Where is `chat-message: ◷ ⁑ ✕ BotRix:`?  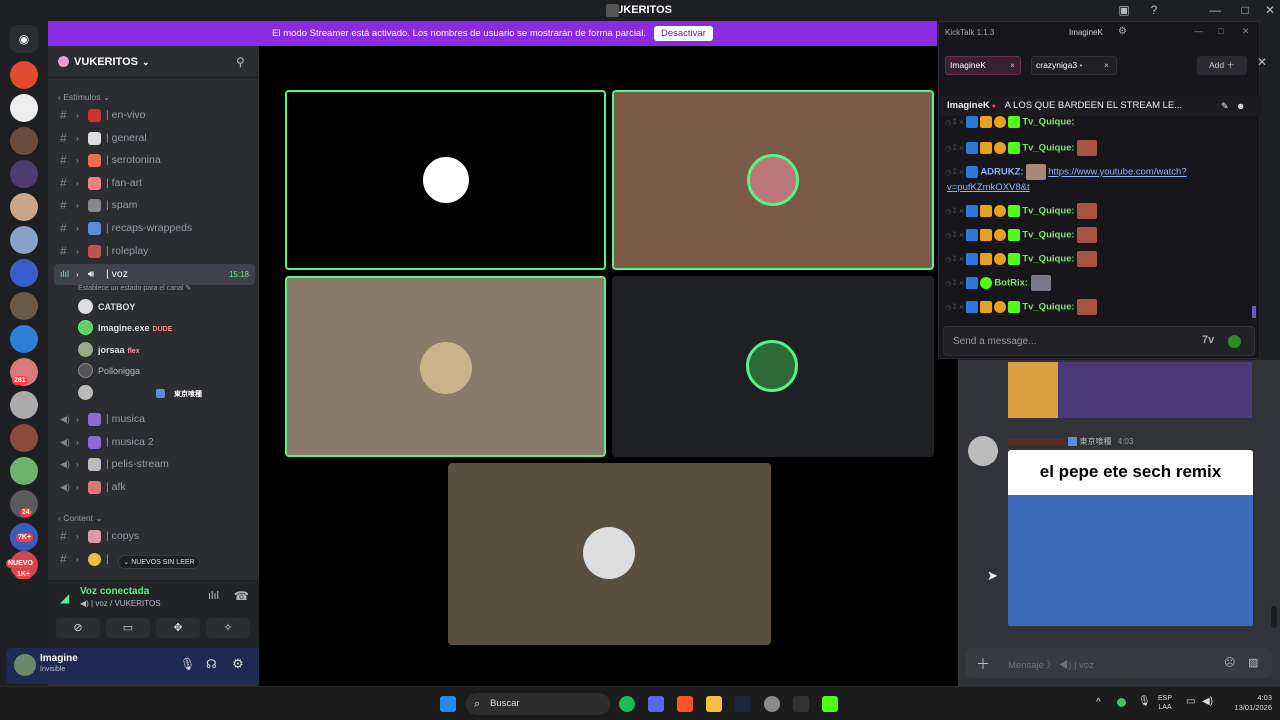 chat-message: ◷ ⁑ ✕ BotRix: is located at coordinates (999, 283).